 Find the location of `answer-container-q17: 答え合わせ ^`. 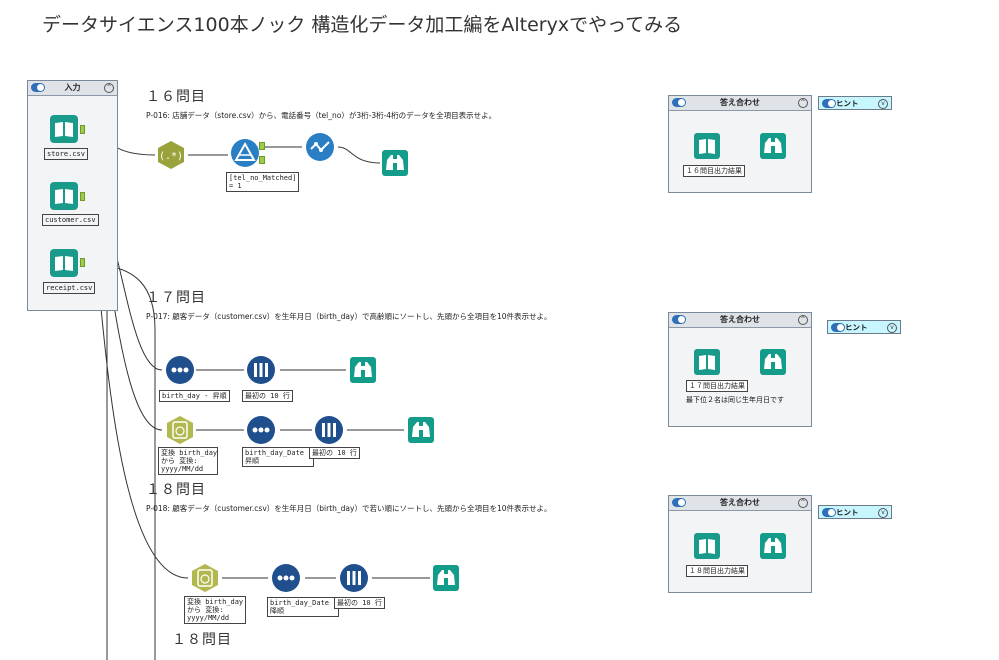

answer-container-q17: 答え合わせ ^ is located at coordinates (740, 369).